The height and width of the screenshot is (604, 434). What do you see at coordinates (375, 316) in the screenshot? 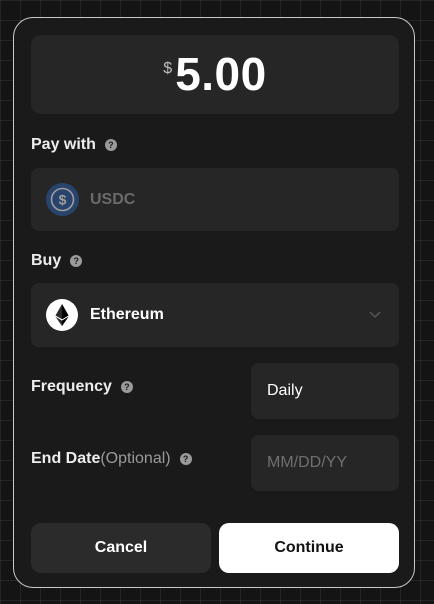
I see `chevron-down-icon` at bounding box center [375, 316].